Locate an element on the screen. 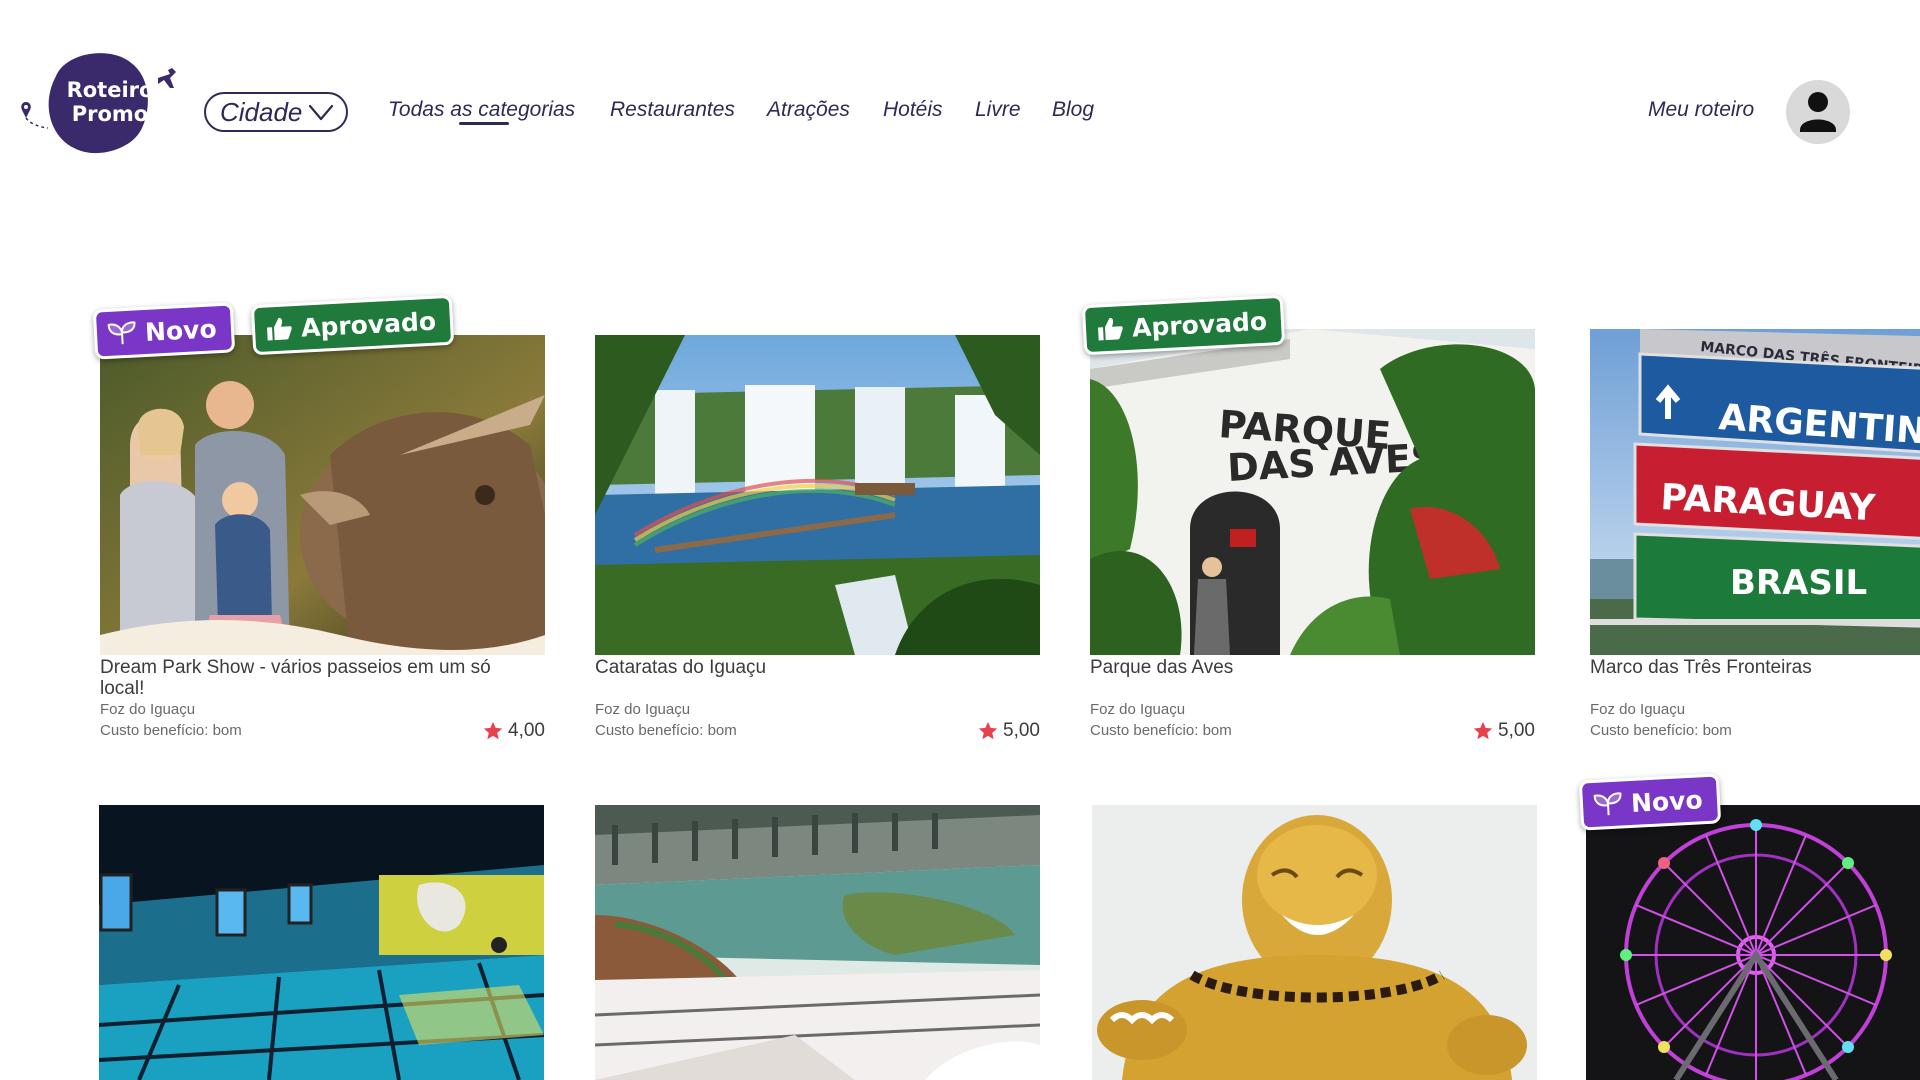 This screenshot has height=1080, width=1920. city-selector: Cidade is located at coordinates (276, 112).